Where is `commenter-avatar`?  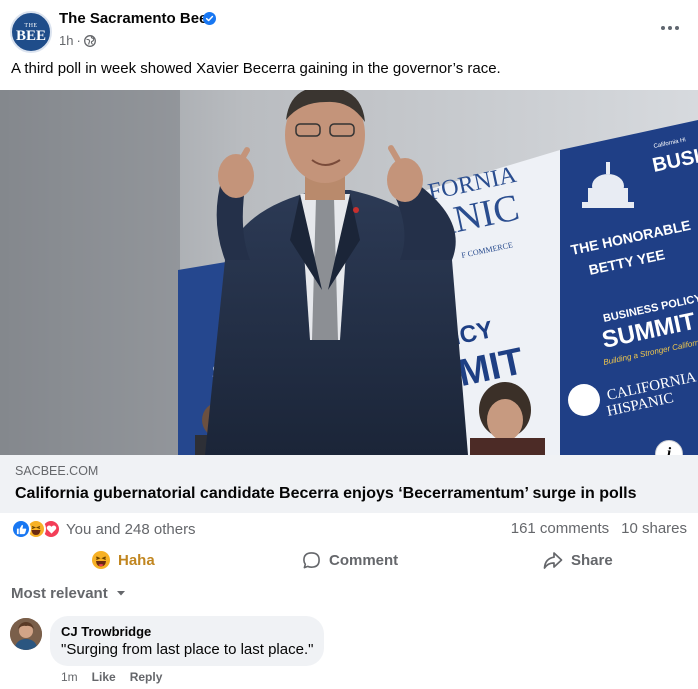 commenter-avatar is located at coordinates (26, 634).